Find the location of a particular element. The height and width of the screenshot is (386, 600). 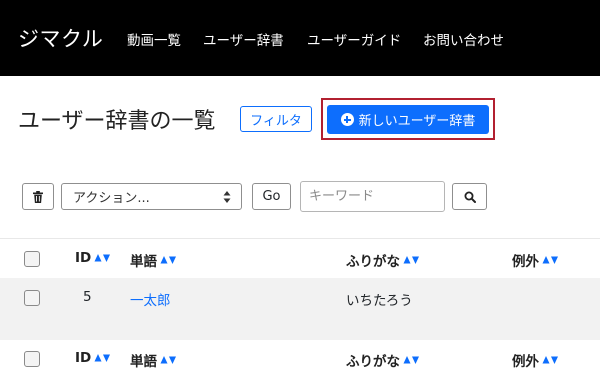

column-label-exception: 例外 is located at coordinates (525, 262).